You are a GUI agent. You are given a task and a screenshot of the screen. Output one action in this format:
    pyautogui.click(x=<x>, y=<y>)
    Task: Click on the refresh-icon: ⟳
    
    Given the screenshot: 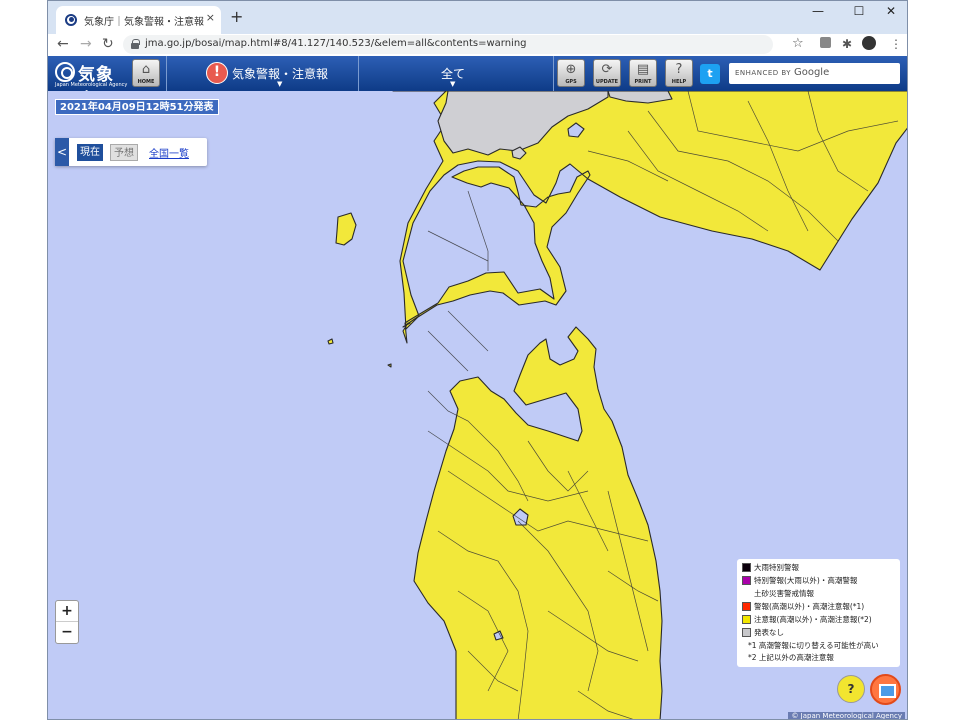 What is the action you would take?
    pyautogui.click(x=607, y=69)
    